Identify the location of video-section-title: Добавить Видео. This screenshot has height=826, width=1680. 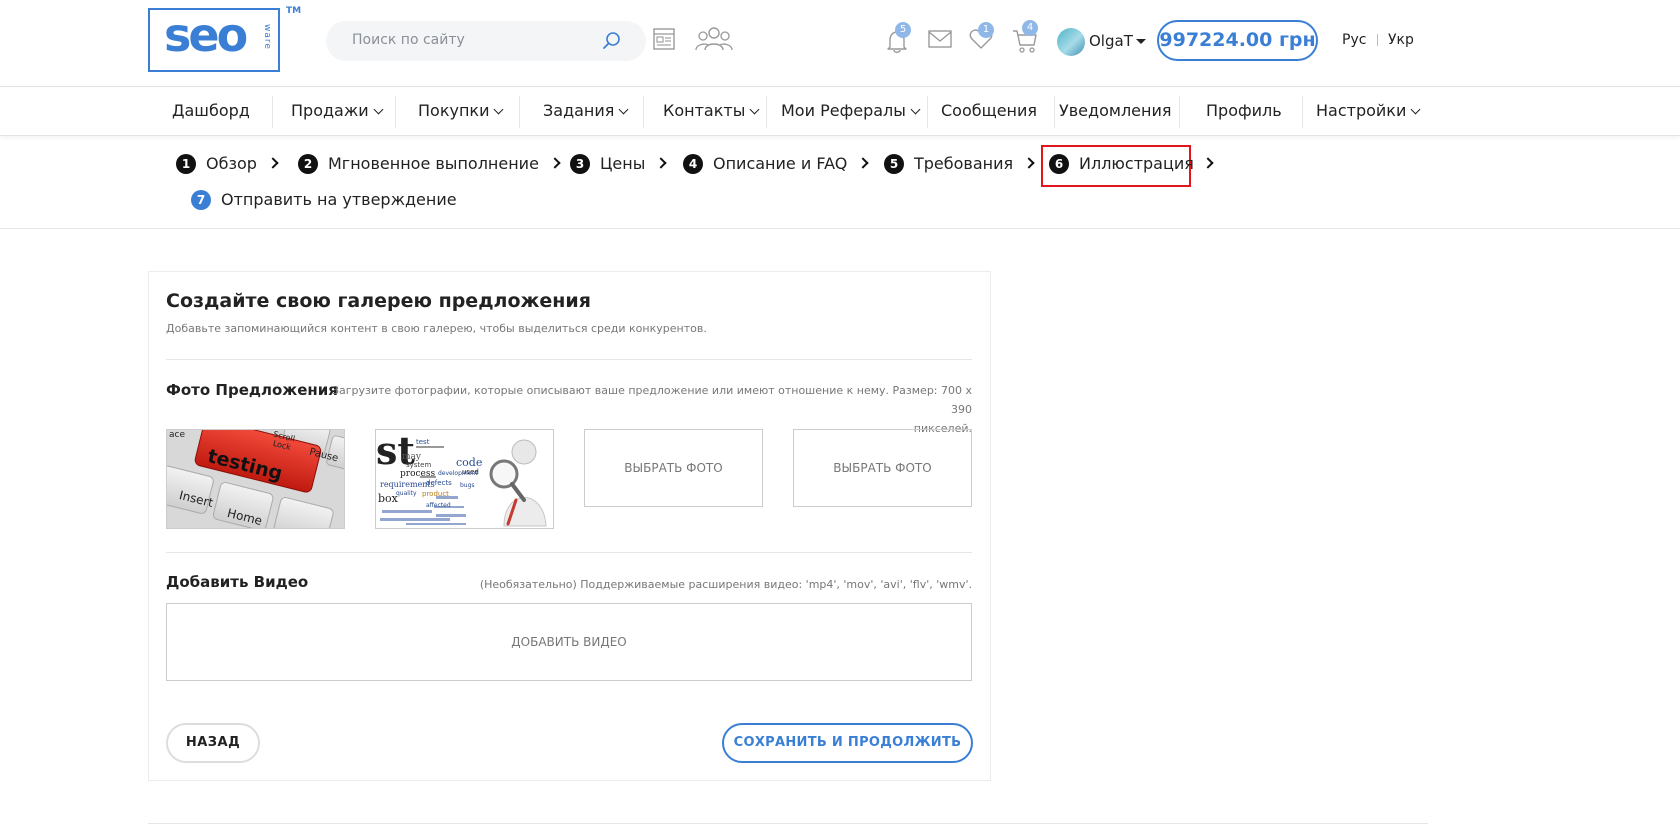
(237, 582).